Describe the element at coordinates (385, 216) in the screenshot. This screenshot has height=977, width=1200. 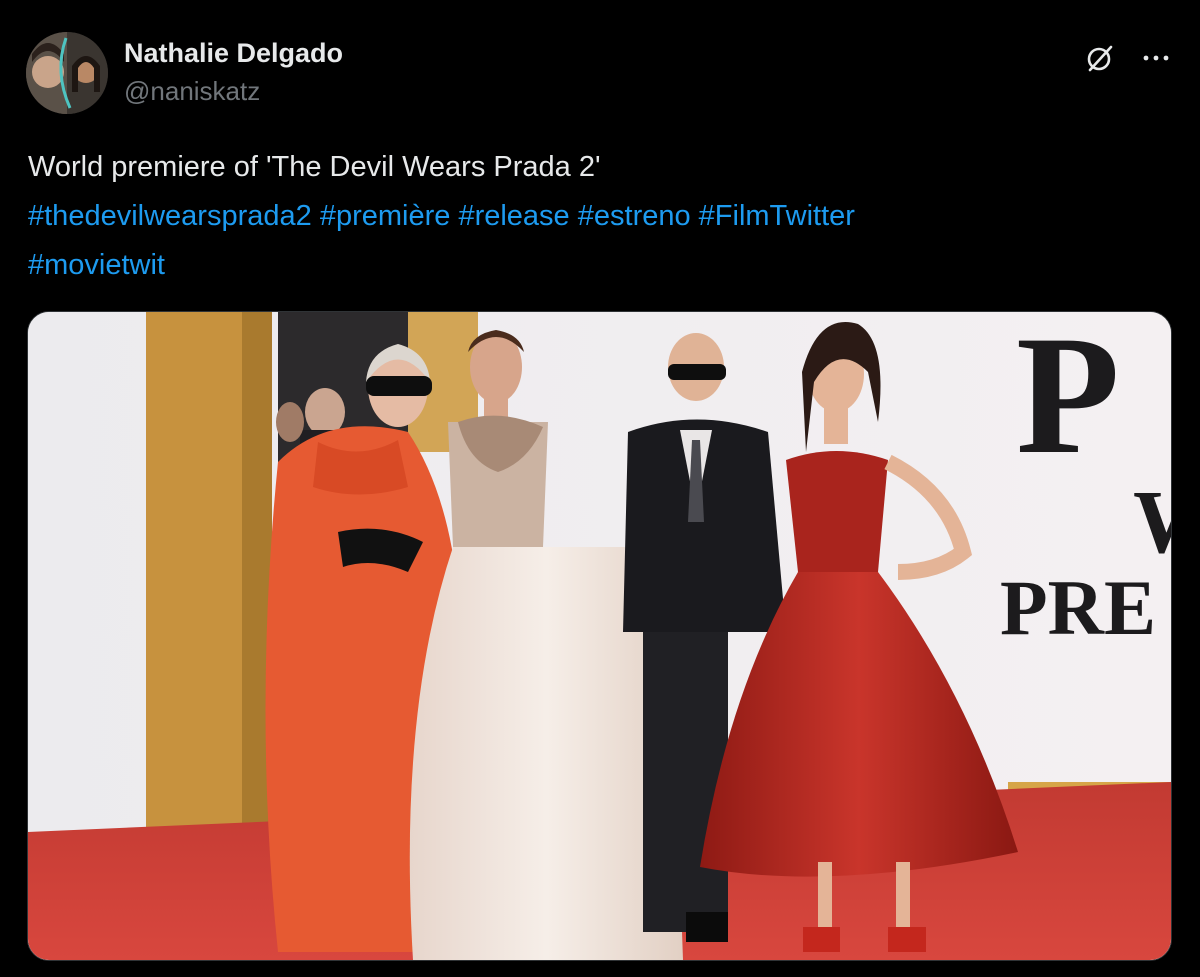
I see `hashtag-link: #première` at that location.